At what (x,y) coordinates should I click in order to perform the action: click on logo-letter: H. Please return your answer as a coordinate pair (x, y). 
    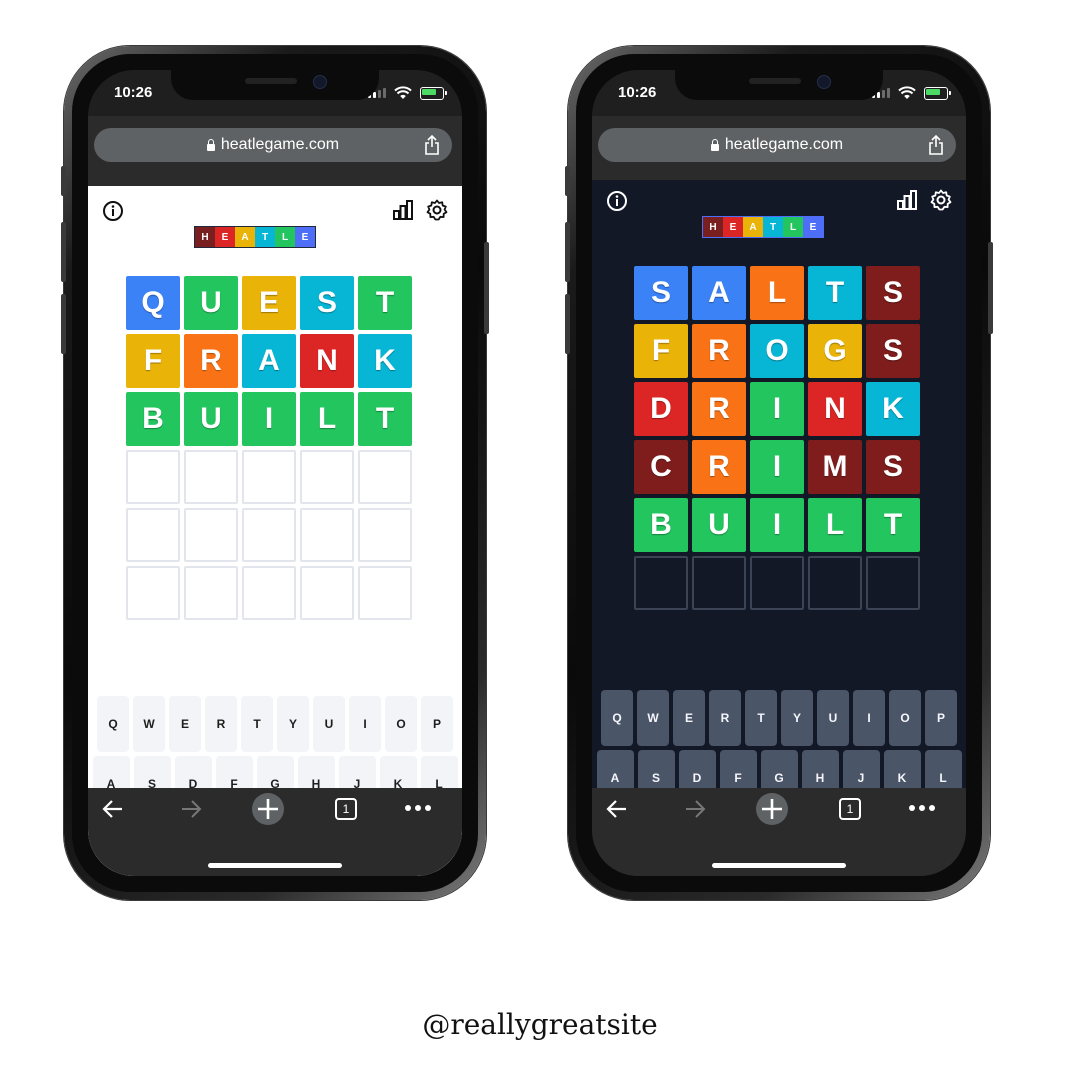
    Looking at the image, I should click on (205, 237).